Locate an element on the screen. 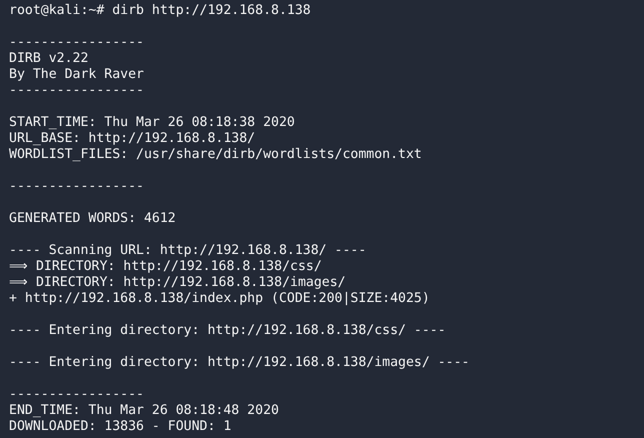 This screenshot has width=644, height=438. terminal-line: By The Dark Raver is located at coordinates (76, 75).